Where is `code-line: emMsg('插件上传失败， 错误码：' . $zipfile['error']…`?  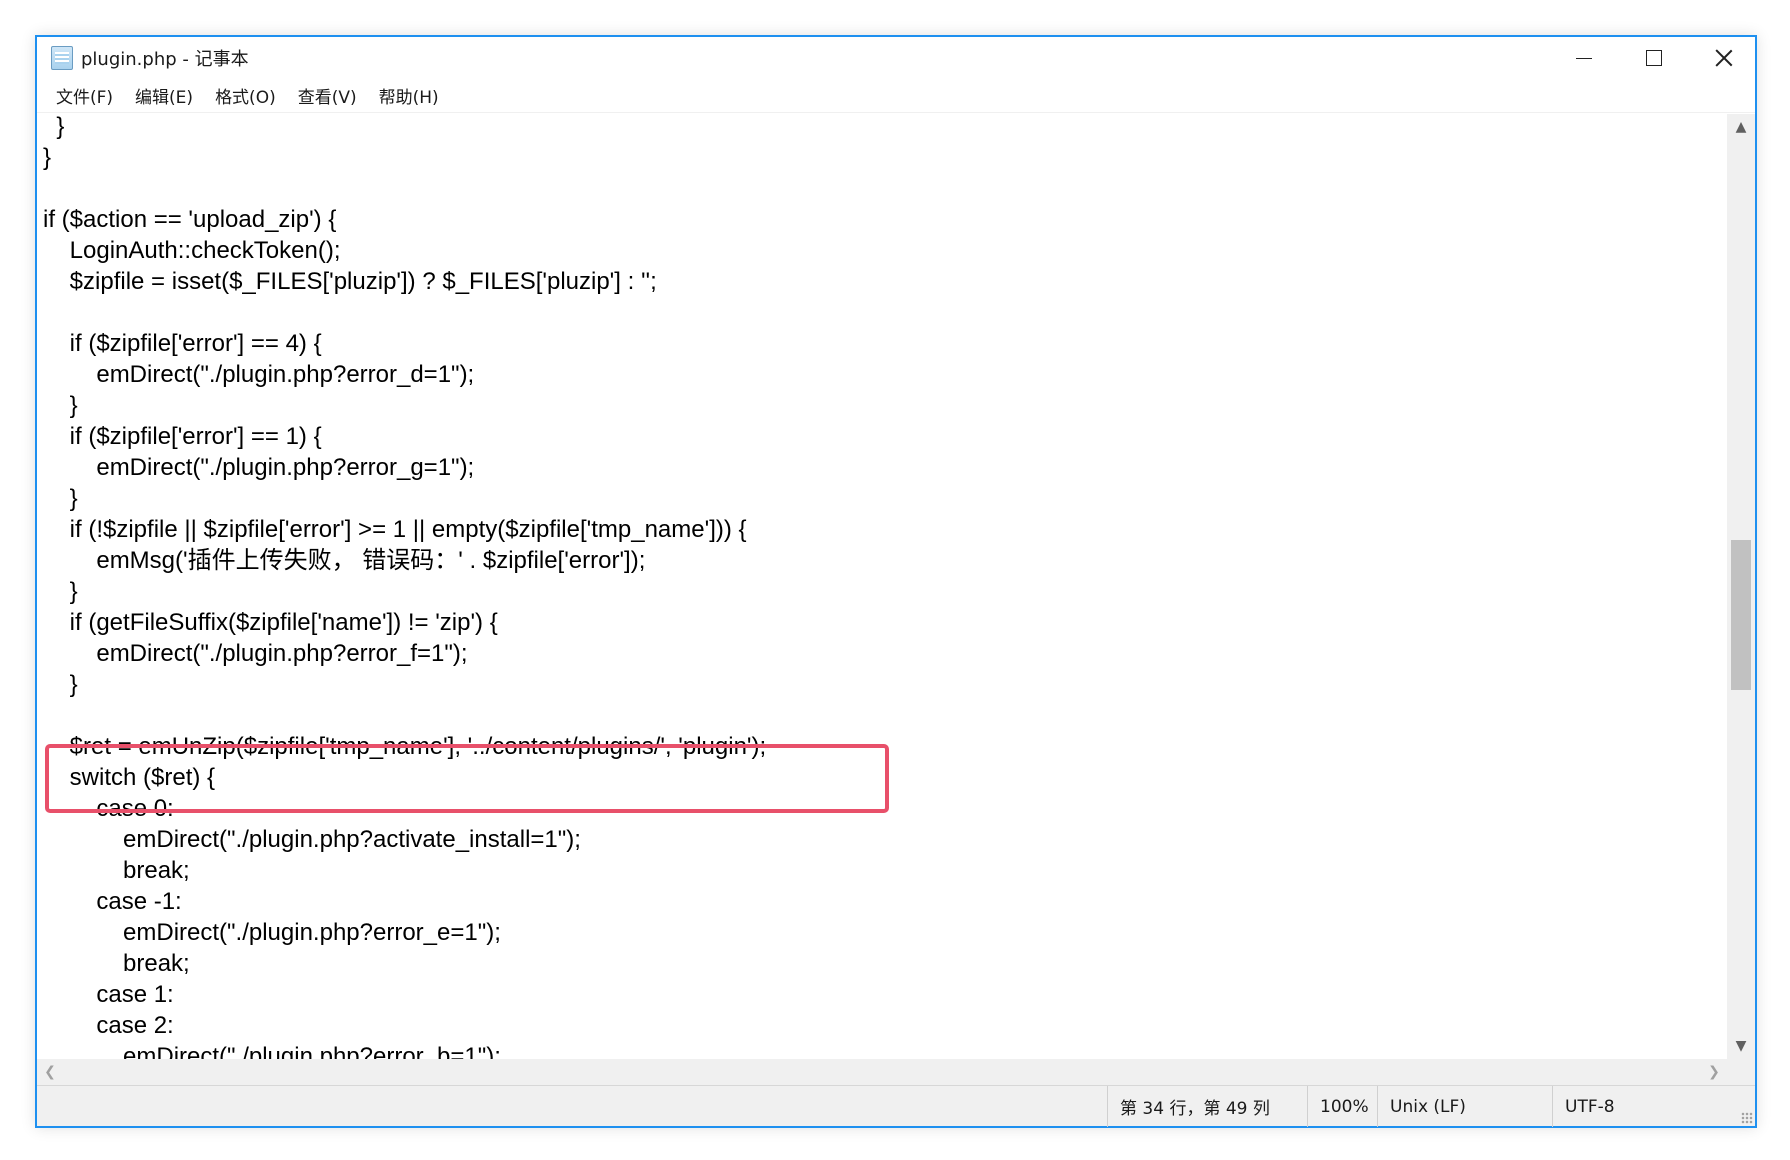 code-line: emMsg('插件上传失败， 错误码：' . $zipfile['error']… is located at coordinates (344, 560).